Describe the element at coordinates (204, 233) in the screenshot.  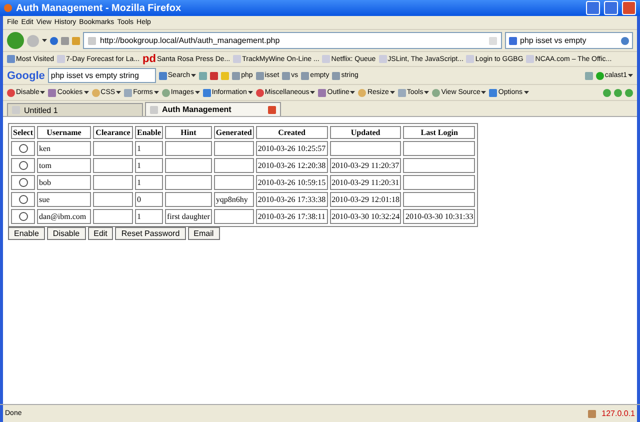
I see `action-button: Email` at that location.